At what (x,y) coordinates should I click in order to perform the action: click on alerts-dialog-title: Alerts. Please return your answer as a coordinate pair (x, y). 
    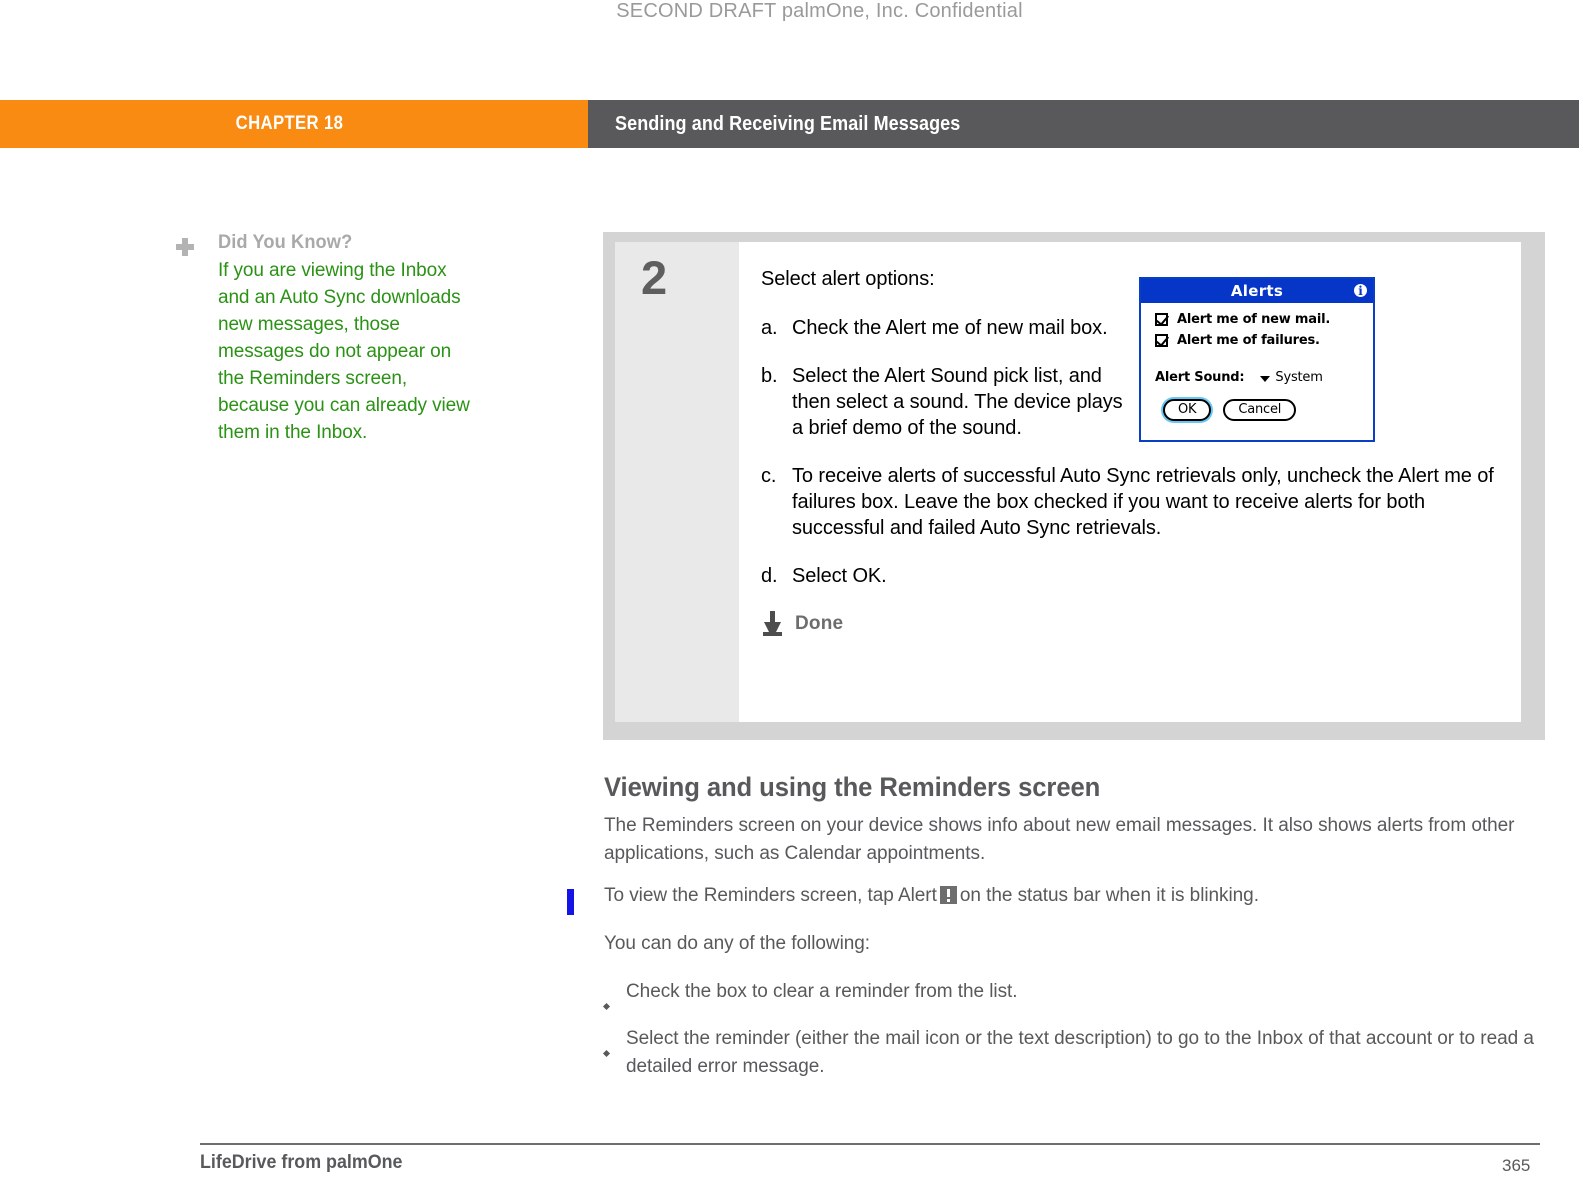
    Looking at the image, I should click on (1257, 291).